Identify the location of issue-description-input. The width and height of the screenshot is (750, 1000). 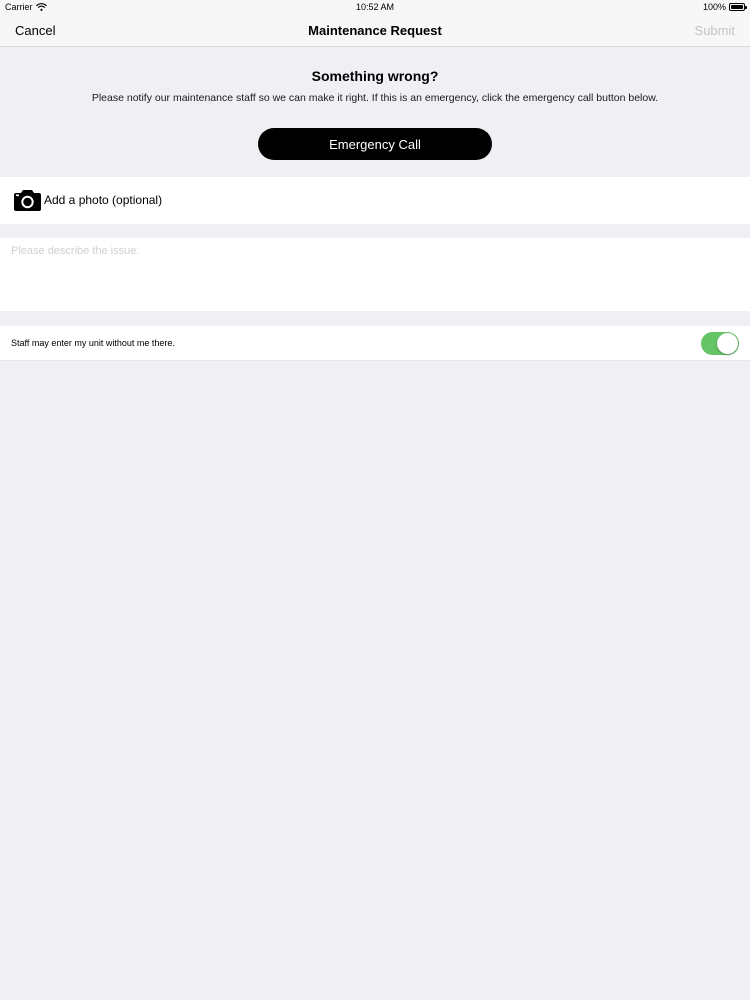
(375, 274).